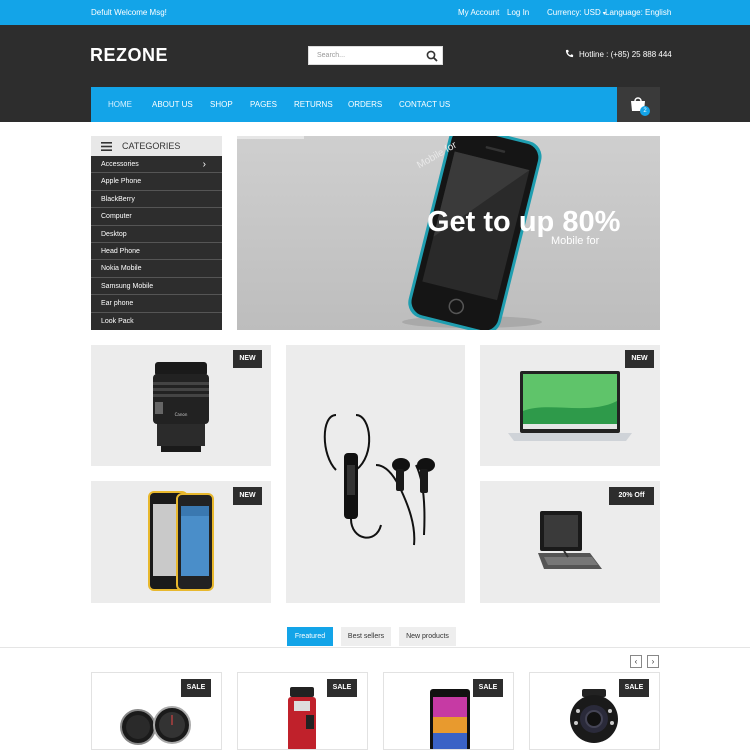 The width and height of the screenshot is (750, 750). What do you see at coordinates (121, 269) in the screenshot?
I see `category-label: Nokia Mobile` at bounding box center [121, 269].